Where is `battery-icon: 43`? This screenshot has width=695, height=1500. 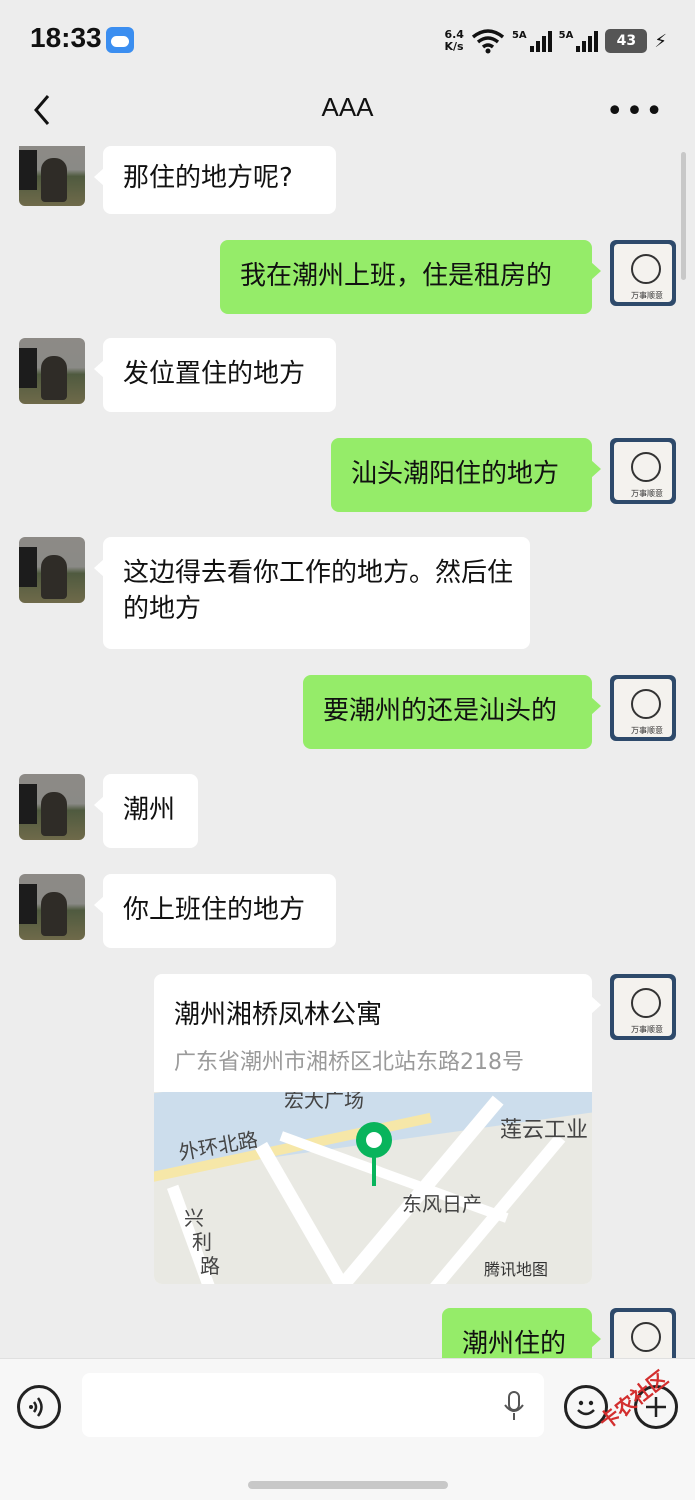
battery-icon: 43 is located at coordinates (626, 41).